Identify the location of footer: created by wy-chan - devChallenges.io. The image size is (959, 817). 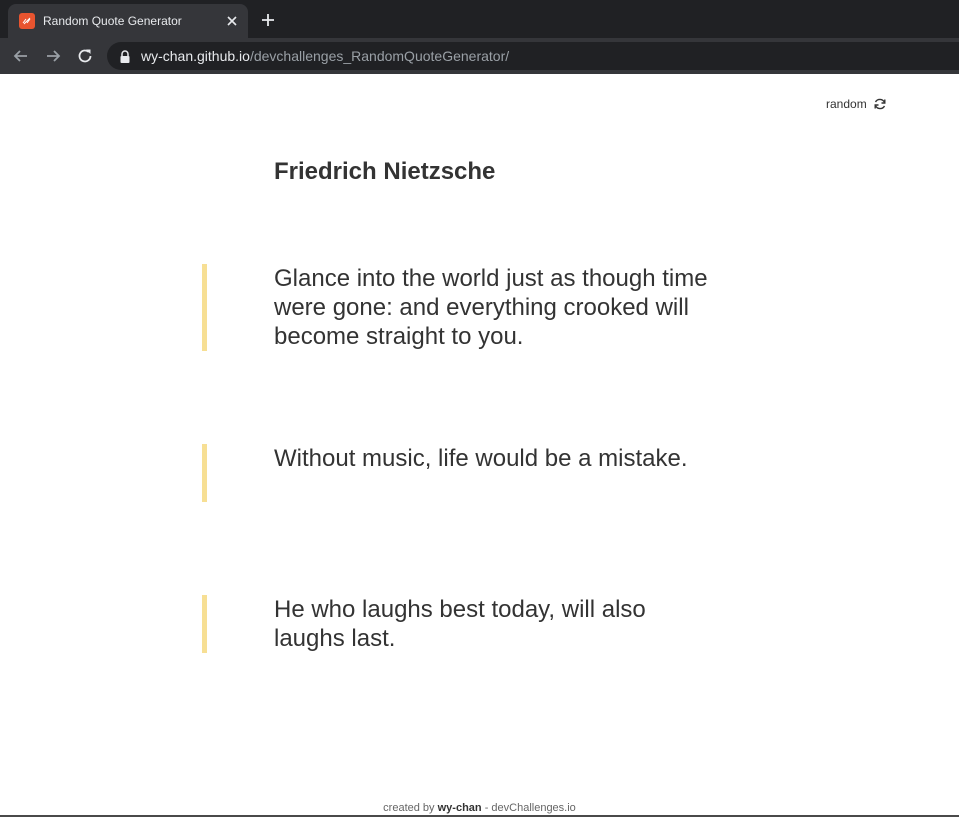
(479, 808).